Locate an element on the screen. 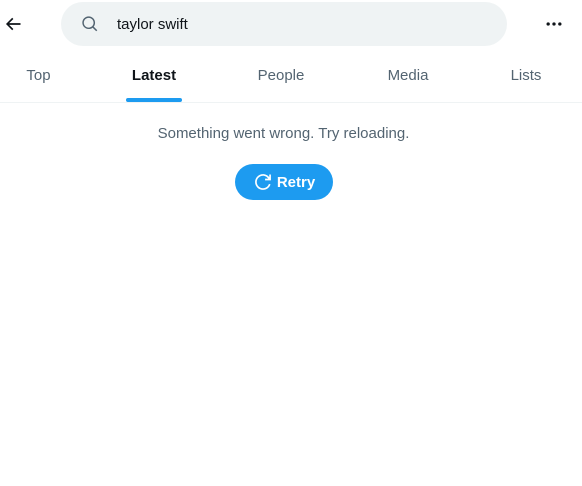 Image resolution: width=582 pixels, height=486 pixels. retry-button: Retry is located at coordinates (284, 182).